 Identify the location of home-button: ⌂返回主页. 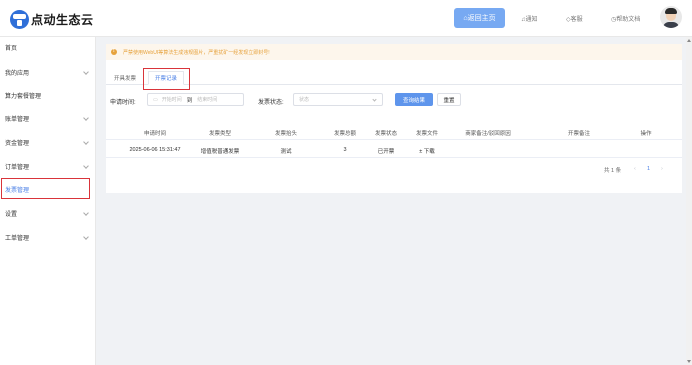
(479, 18).